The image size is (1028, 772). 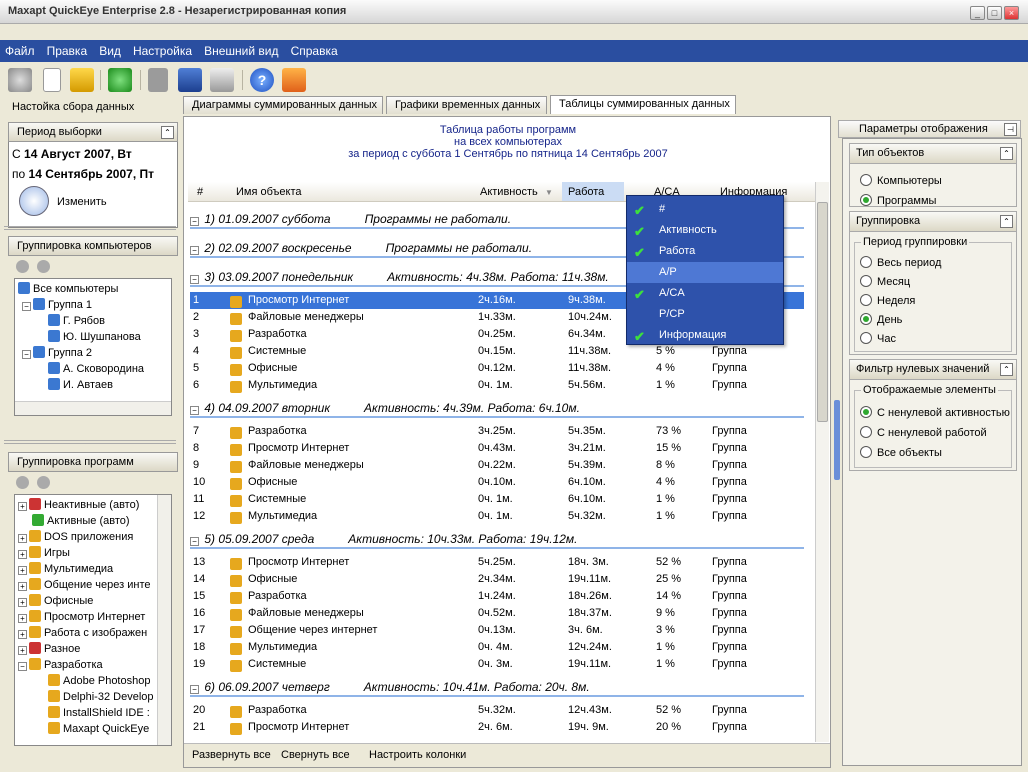 What do you see at coordinates (82, 202) in the screenshot?
I see `change-period-link: Изменить` at bounding box center [82, 202].